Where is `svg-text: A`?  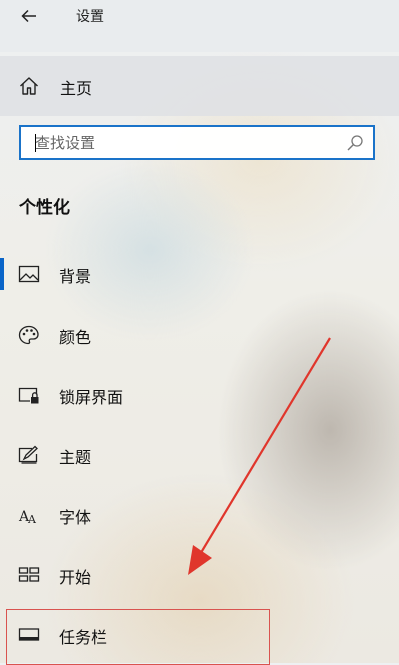 svg-text: A is located at coordinates (32, 519).